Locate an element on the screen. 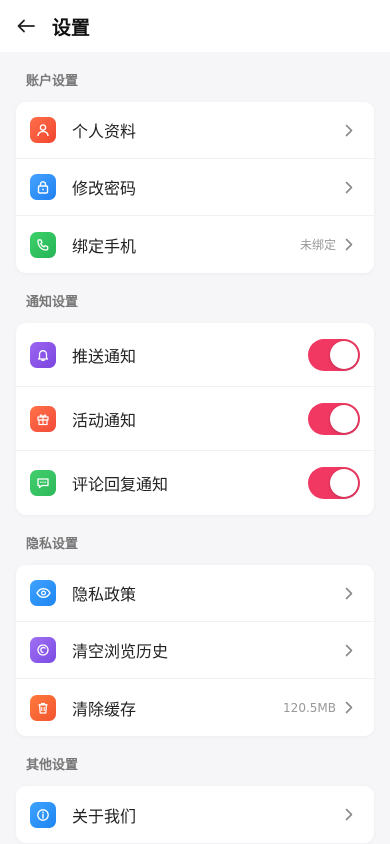 Image resolution: width=390 pixels, height=844 pixels. card-other: 关于我们 is located at coordinates (195, 814).